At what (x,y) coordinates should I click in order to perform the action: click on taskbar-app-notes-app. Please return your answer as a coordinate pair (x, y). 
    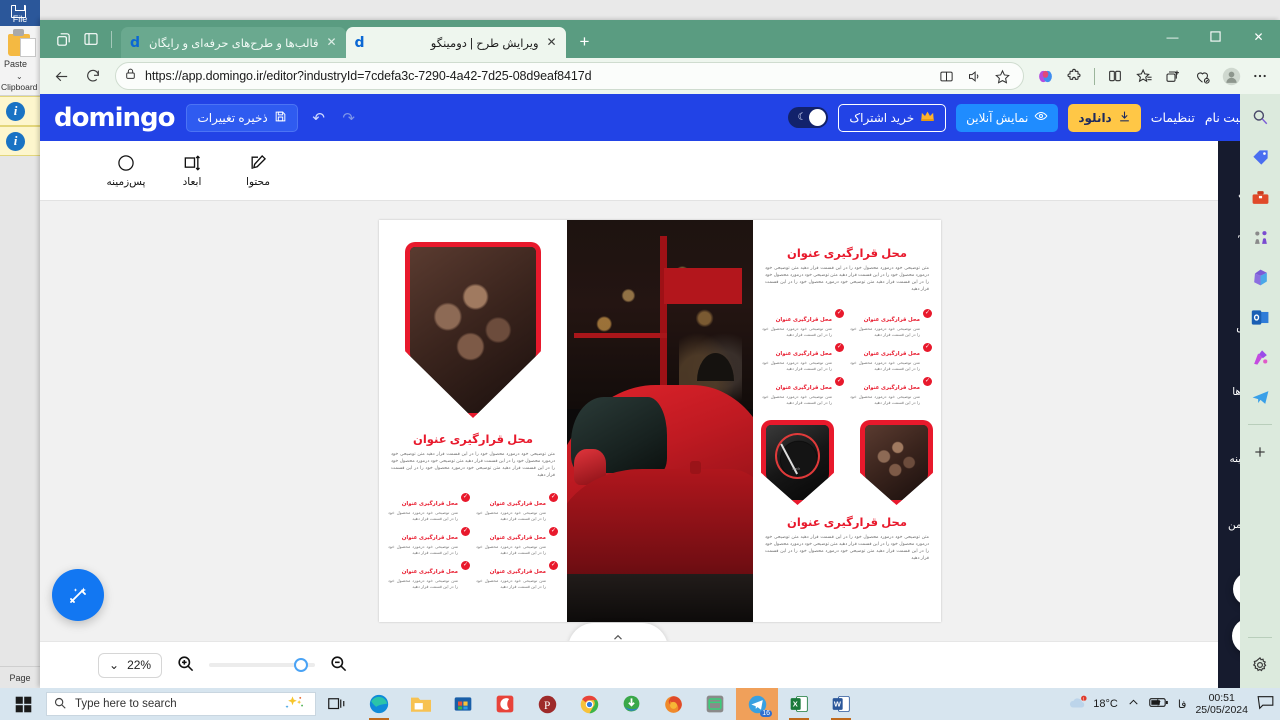
    Looking at the image, I should click on (715, 704).